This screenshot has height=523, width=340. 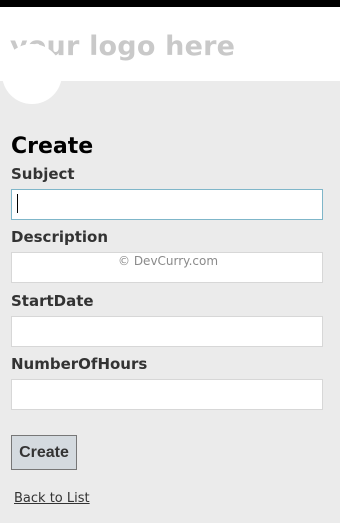 I want to click on subject-label: Subject, so click(x=43, y=174).